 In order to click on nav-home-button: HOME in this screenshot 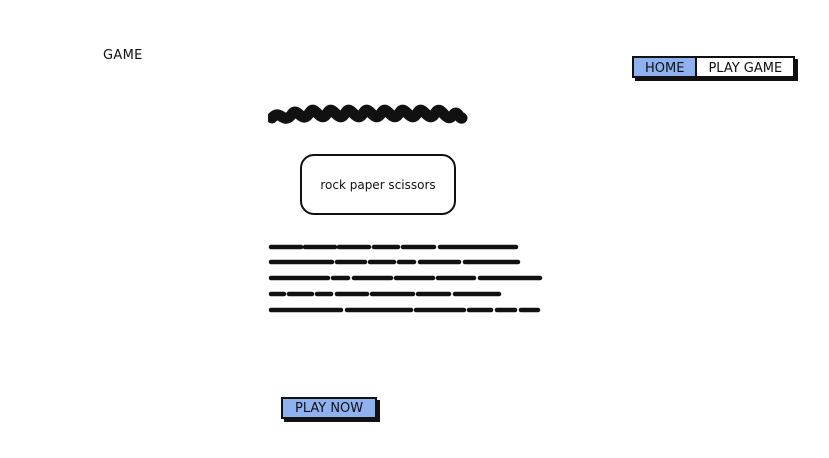, I will do `click(665, 67)`.